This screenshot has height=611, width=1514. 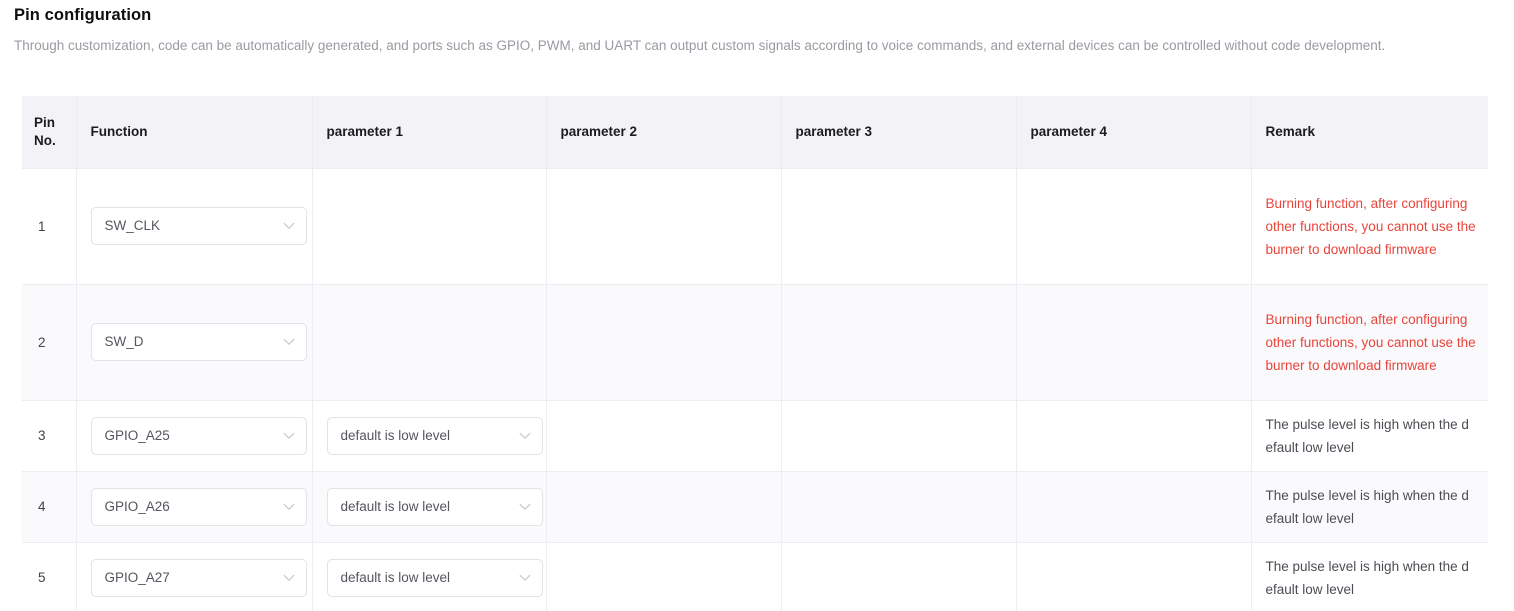 What do you see at coordinates (198, 226) in the screenshot?
I see `function-select: SW_CLK` at bounding box center [198, 226].